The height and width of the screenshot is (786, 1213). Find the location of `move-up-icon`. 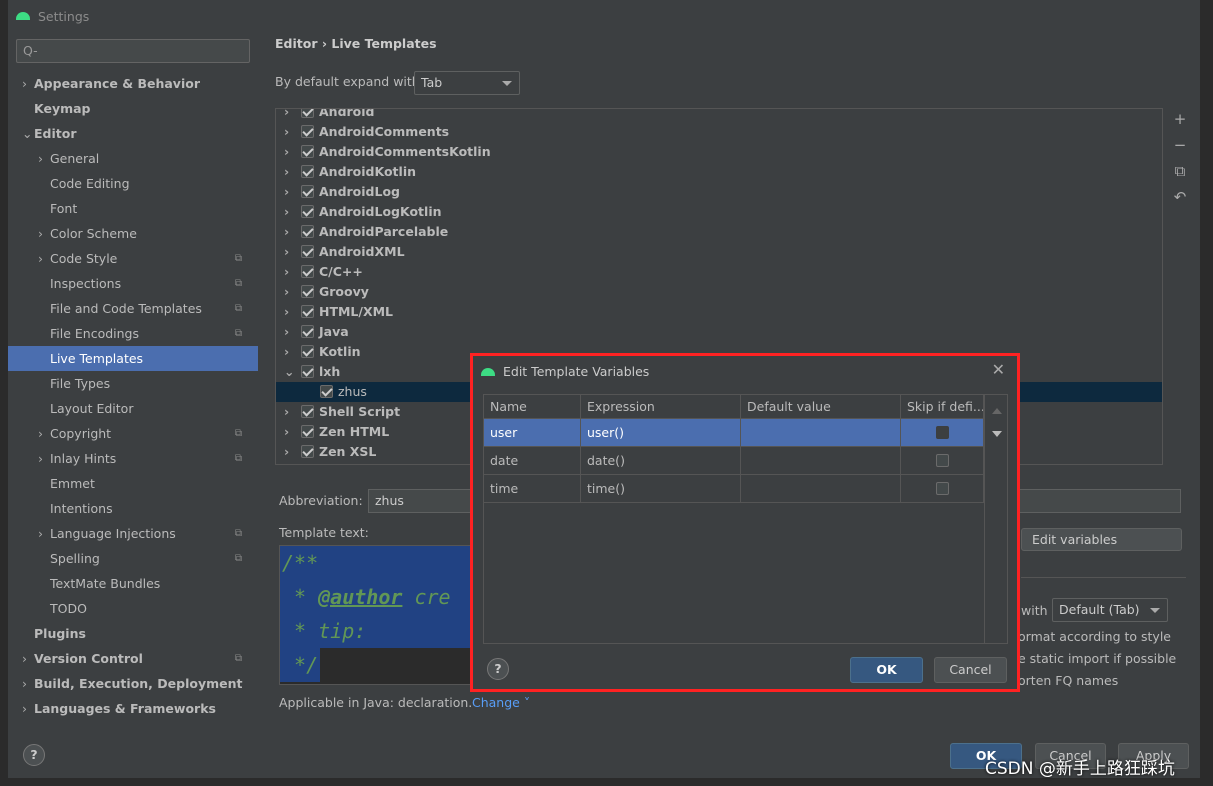

move-up-icon is located at coordinates (997, 408).